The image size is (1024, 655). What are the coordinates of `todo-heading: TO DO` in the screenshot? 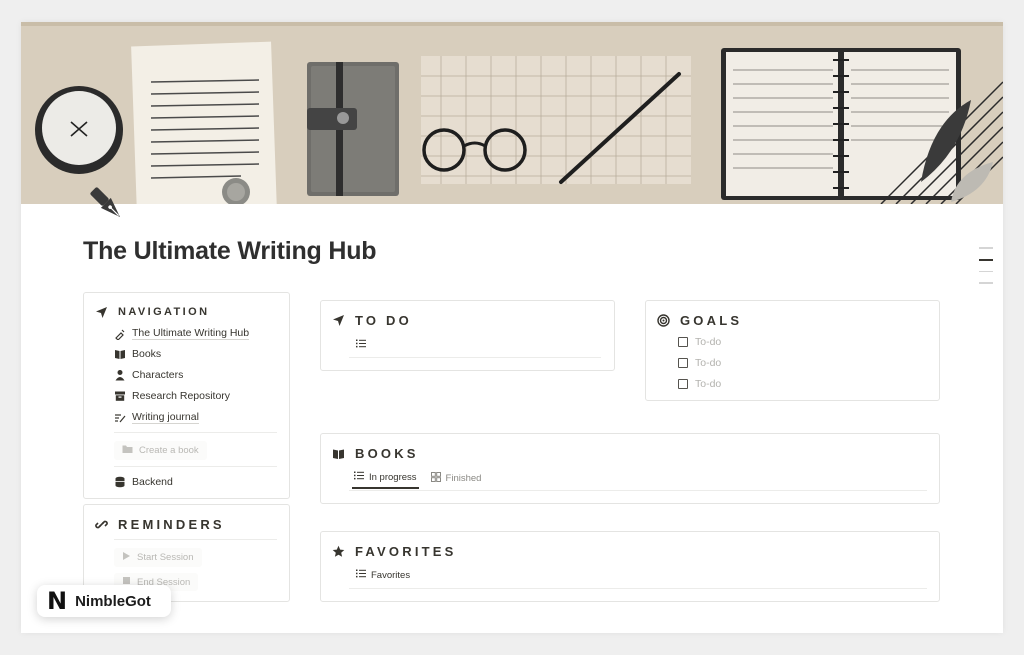 It's located at (383, 320).